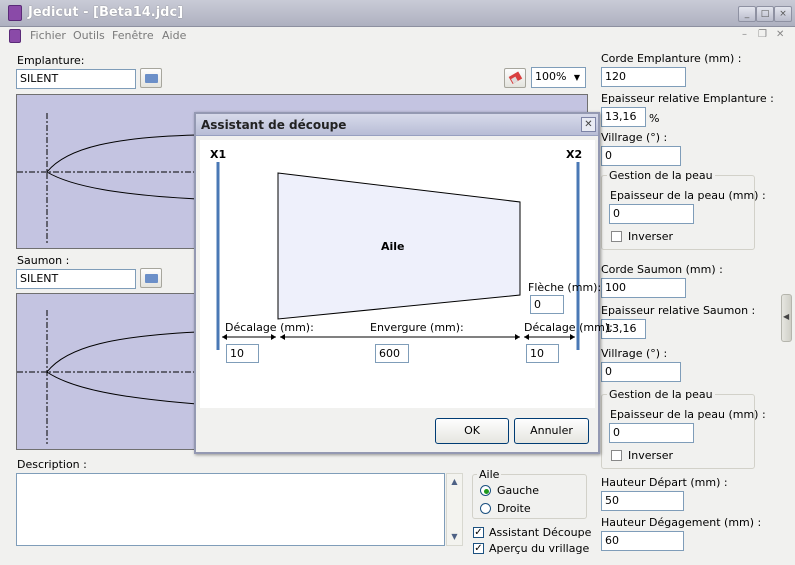  I want to click on inverser-emplanture-checkbox, so click(616, 236).